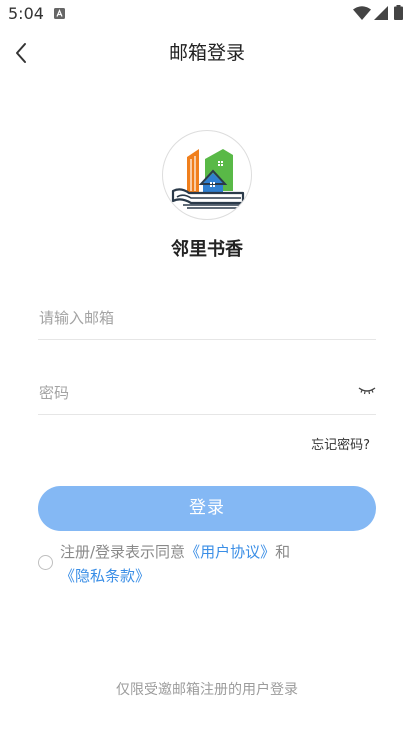  I want to click on email-field-row, so click(207, 318).